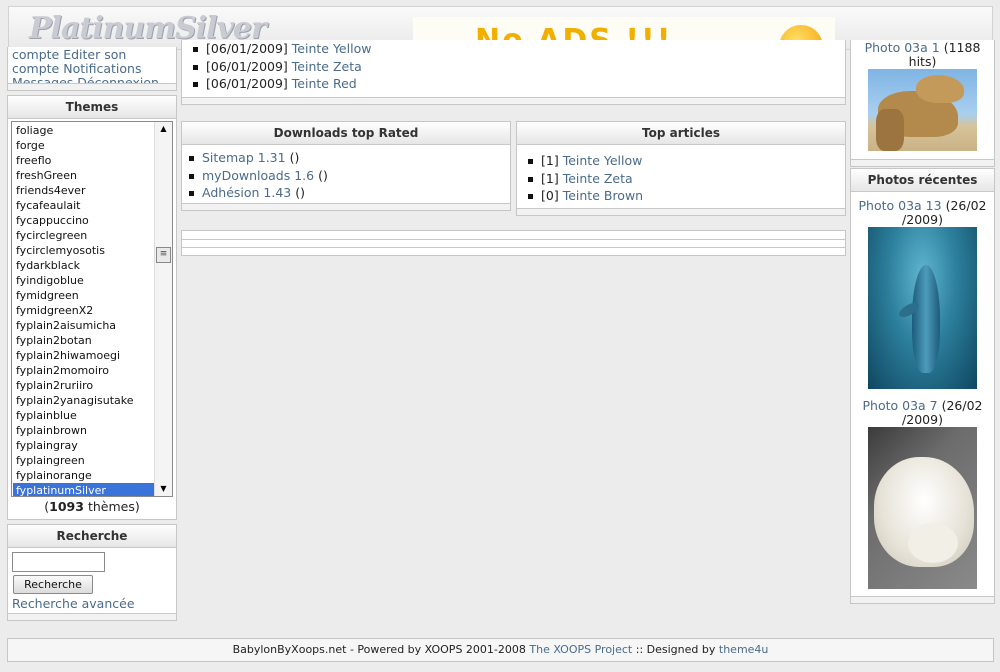 Image resolution: width=1000 pixels, height=672 pixels. What do you see at coordinates (102, 68) in the screenshot?
I see `user-menu-link-notifications: Notifications` at bounding box center [102, 68].